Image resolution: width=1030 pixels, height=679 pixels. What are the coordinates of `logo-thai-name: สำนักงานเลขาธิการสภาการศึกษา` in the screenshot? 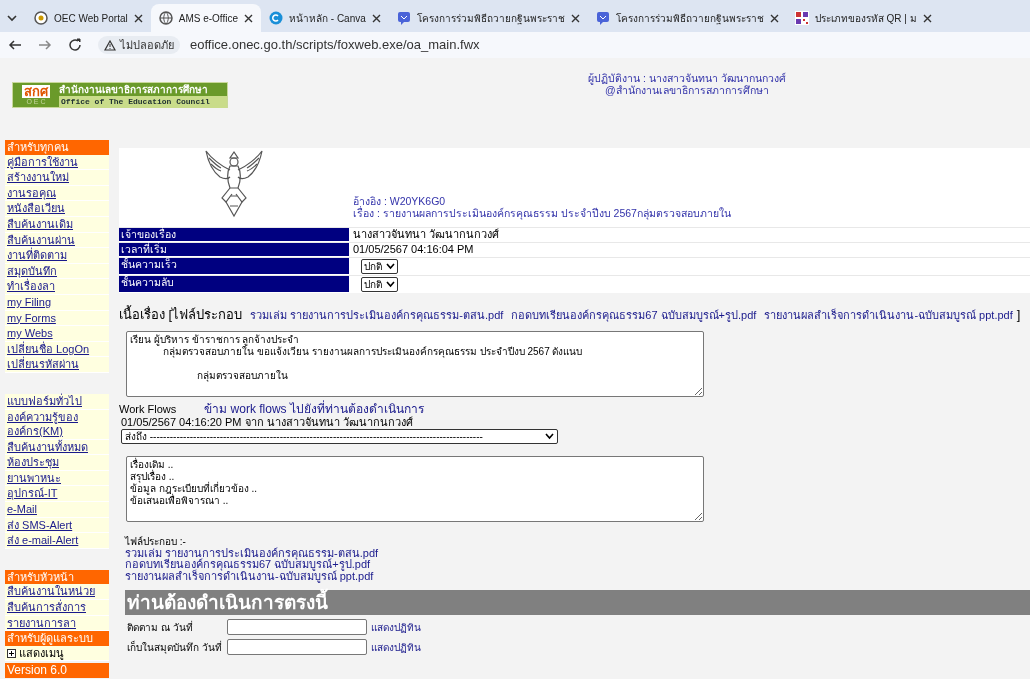 It's located at (134, 89).